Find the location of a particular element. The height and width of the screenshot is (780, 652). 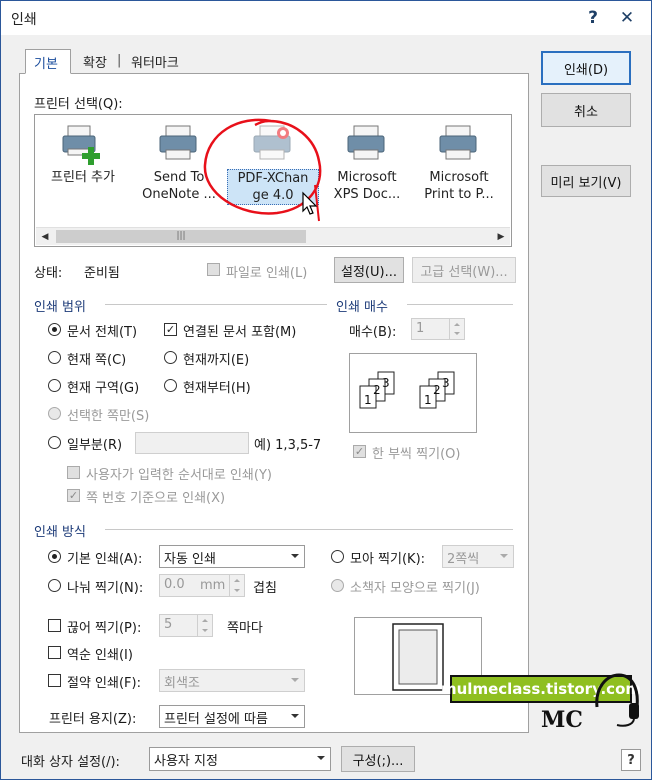

scroll-right-button: ▶ is located at coordinates (501, 236).